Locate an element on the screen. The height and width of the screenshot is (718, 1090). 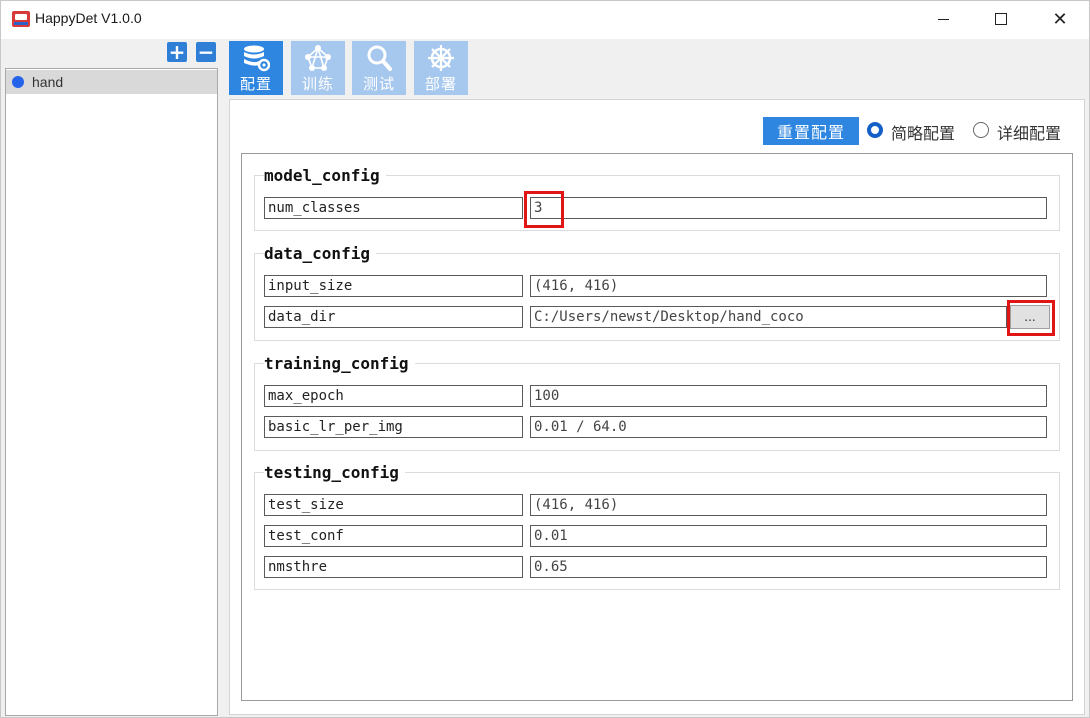
project-item-label: hand is located at coordinates (48, 82).